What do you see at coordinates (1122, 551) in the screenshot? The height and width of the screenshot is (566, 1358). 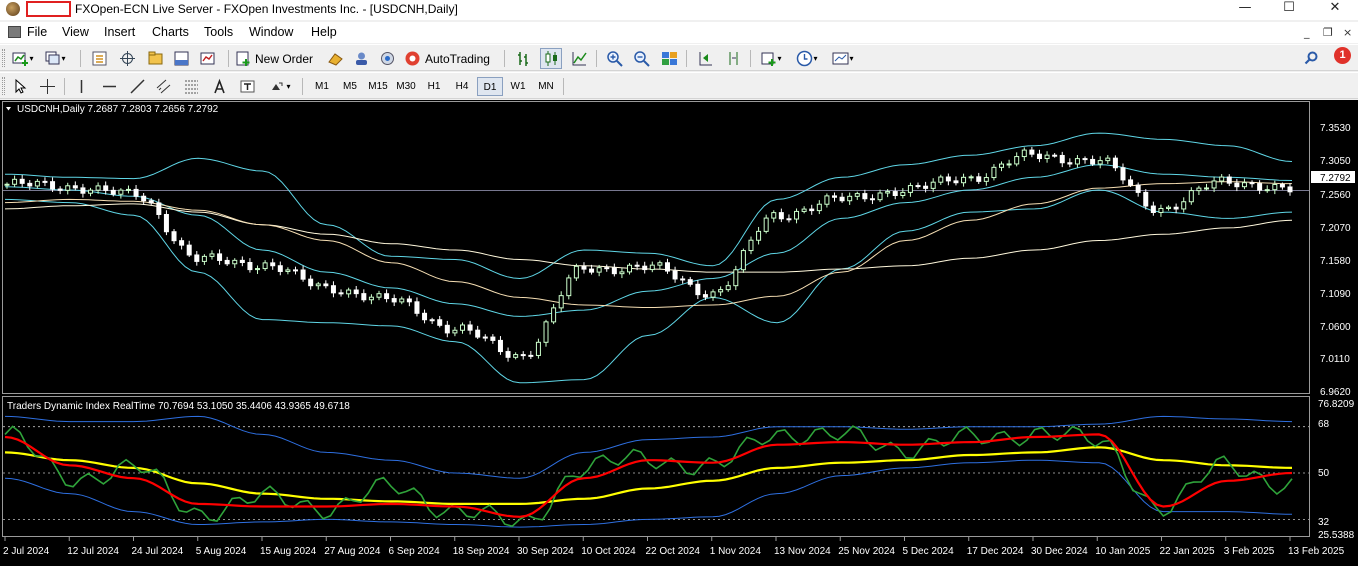 I see `x-axis-label: 10 Jan 2025` at bounding box center [1122, 551].